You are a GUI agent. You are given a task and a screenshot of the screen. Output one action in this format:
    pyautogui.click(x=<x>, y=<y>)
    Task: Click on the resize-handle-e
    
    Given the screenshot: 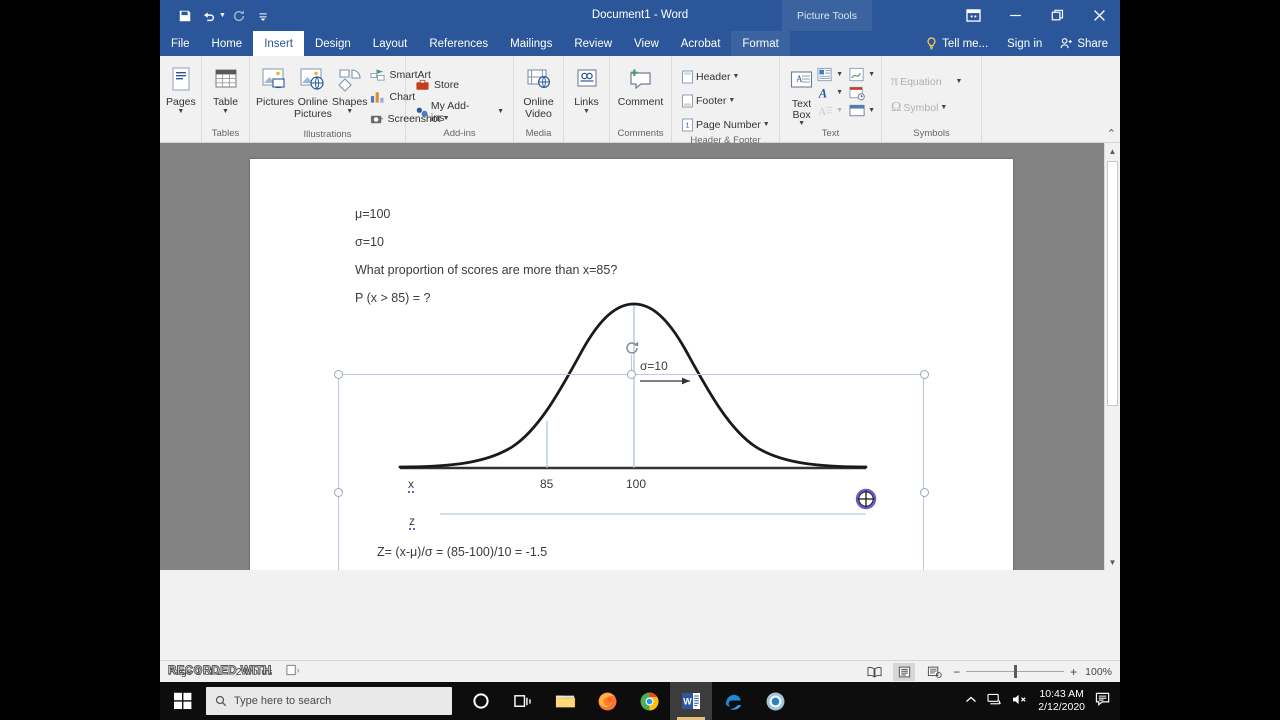 What is the action you would take?
    pyautogui.click(x=924, y=492)
    